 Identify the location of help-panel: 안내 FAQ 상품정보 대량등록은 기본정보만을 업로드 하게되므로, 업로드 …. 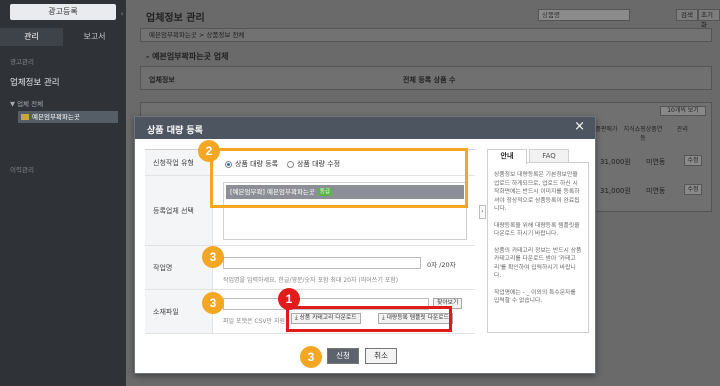
(538, 241).